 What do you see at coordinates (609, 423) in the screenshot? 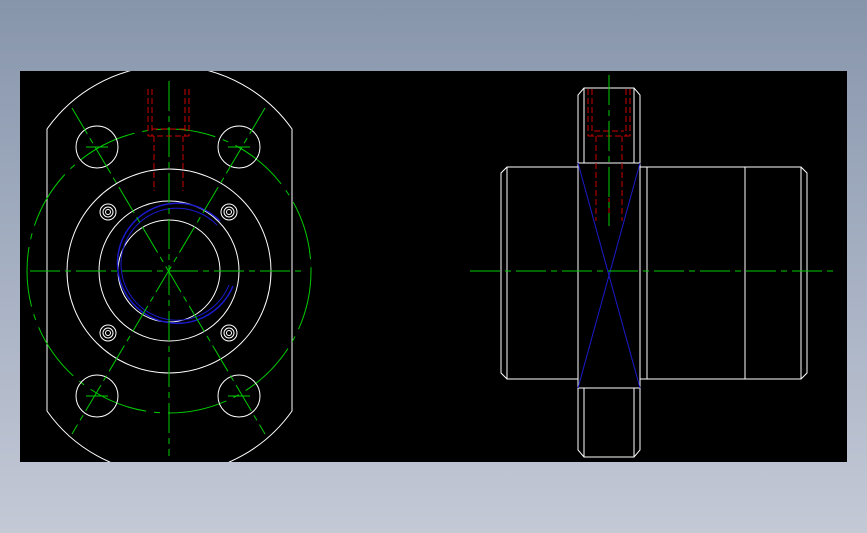
I see `bottom-stub` at bounding box center [609, 423].